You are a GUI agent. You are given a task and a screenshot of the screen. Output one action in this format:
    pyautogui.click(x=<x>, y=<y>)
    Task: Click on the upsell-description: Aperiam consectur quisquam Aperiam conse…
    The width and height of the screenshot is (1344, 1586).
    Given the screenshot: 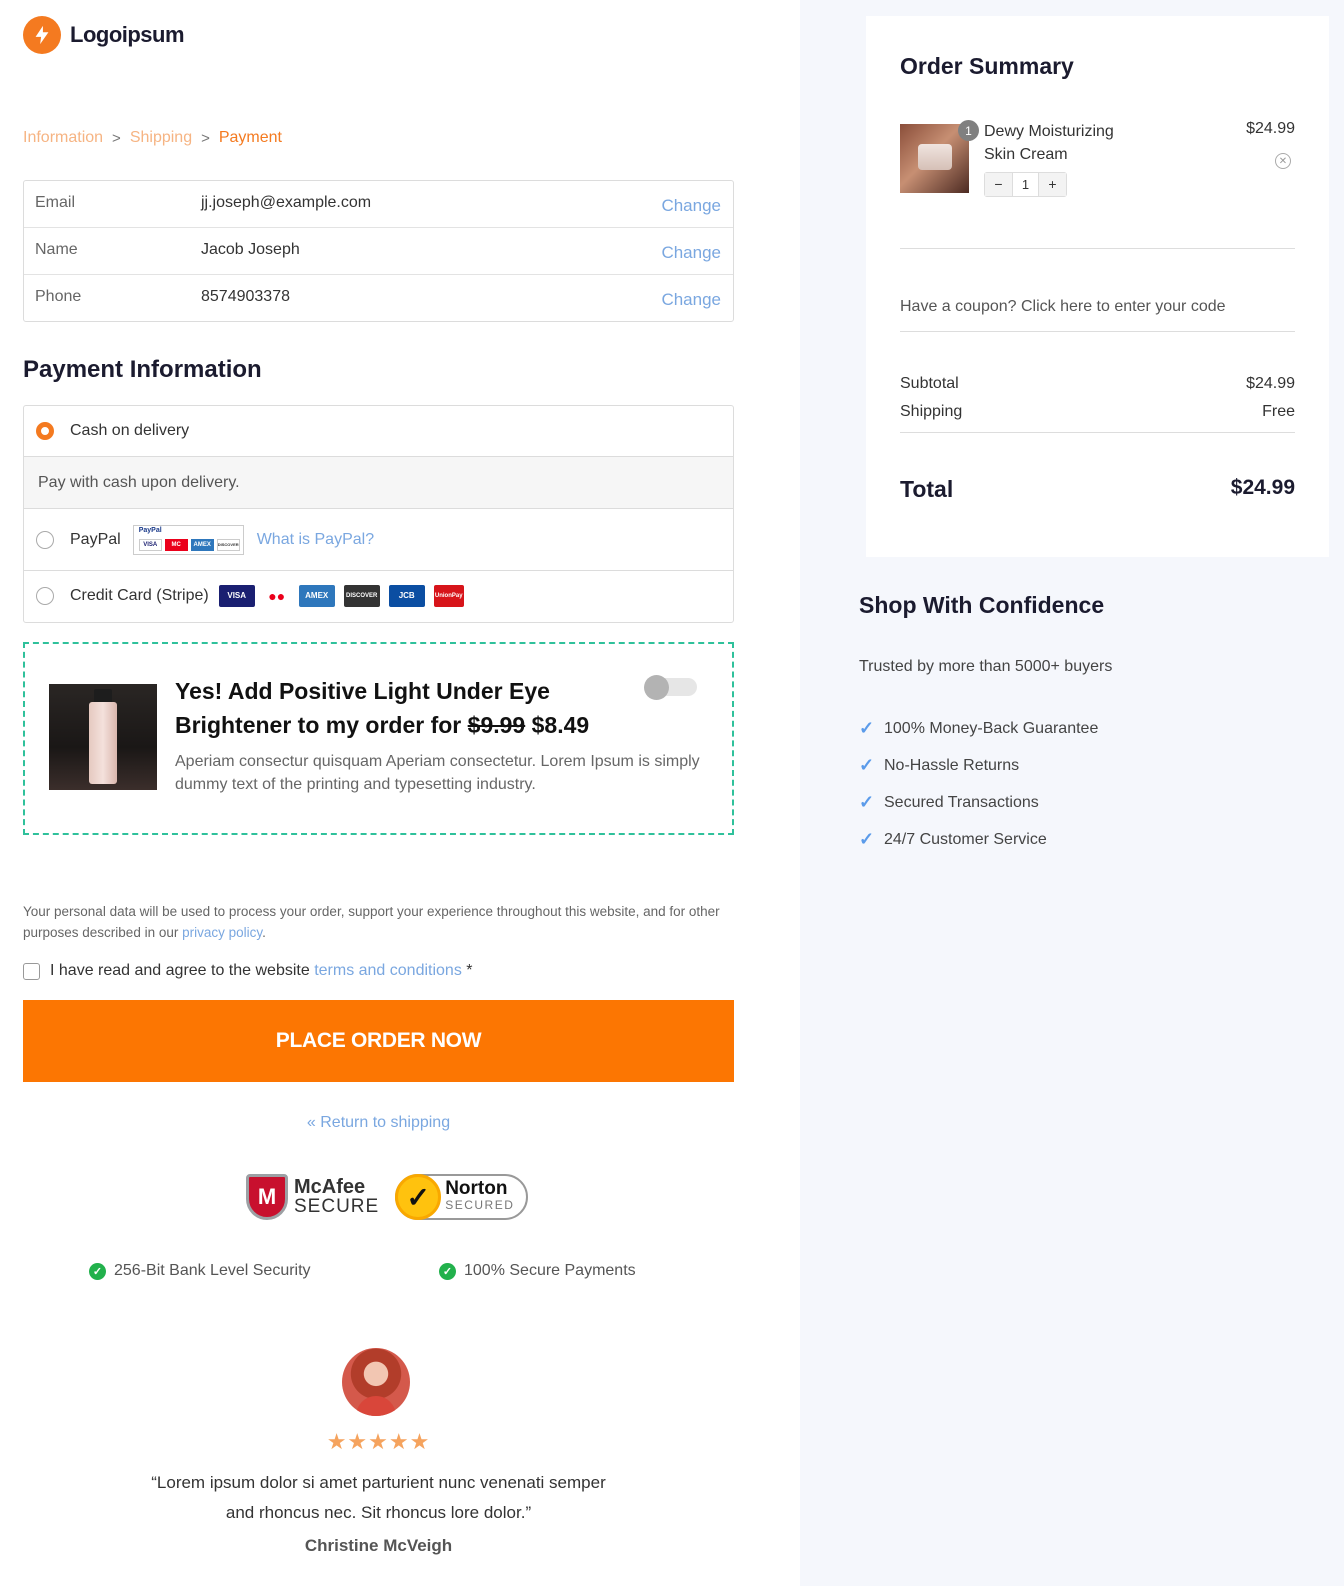 What is the action you would take?
    pyautogui.click(x=437, y=773)
    